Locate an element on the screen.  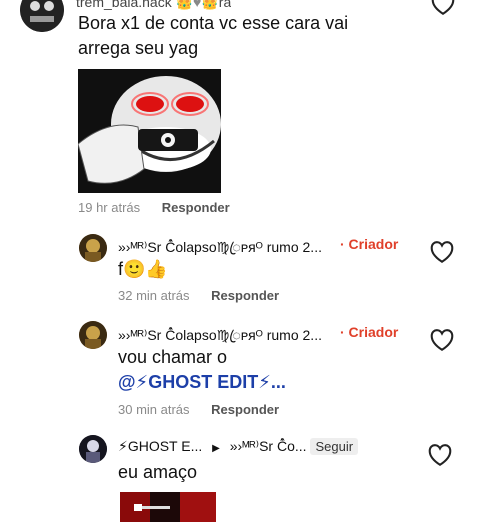
comment-meta: 19 hr atrás Responder is located at coordinates (154, 207).